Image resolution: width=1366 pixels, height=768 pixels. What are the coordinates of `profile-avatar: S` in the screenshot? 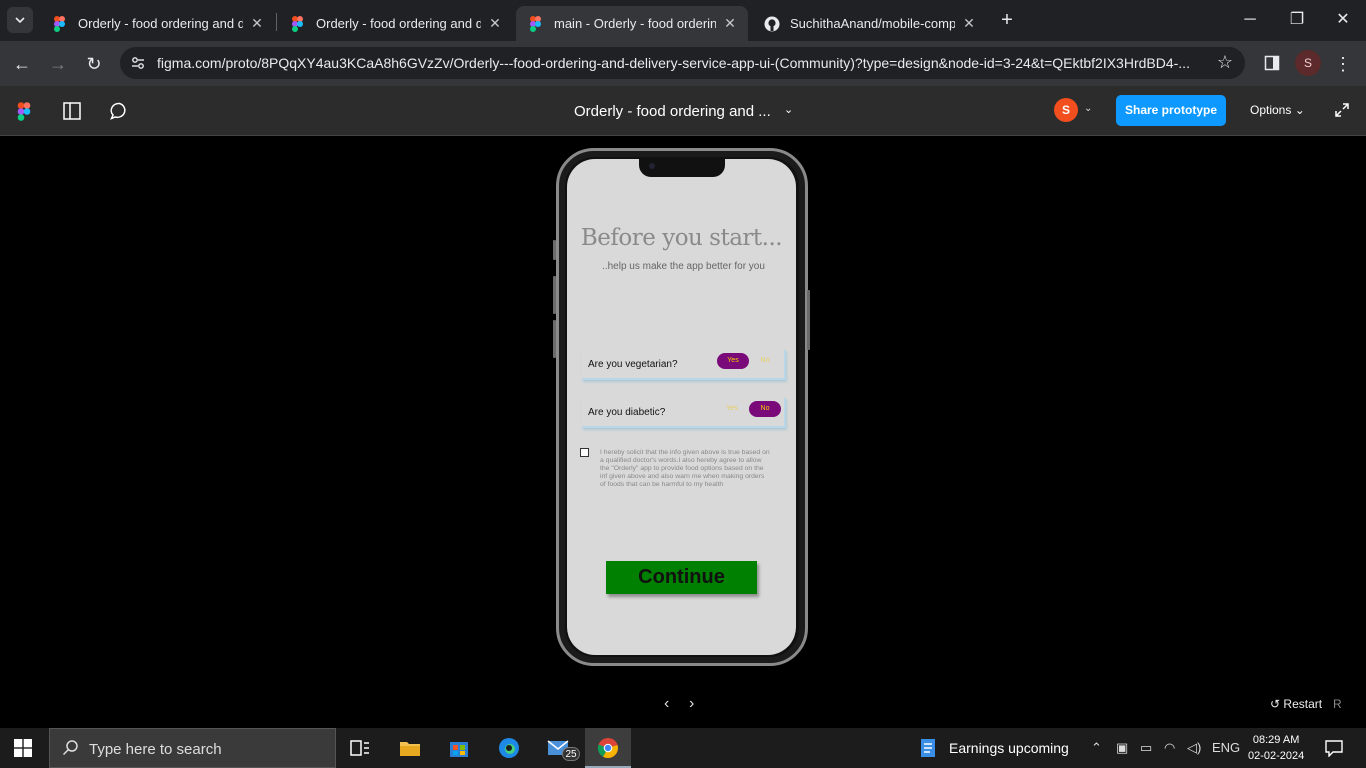 It's located at (1308, 63).